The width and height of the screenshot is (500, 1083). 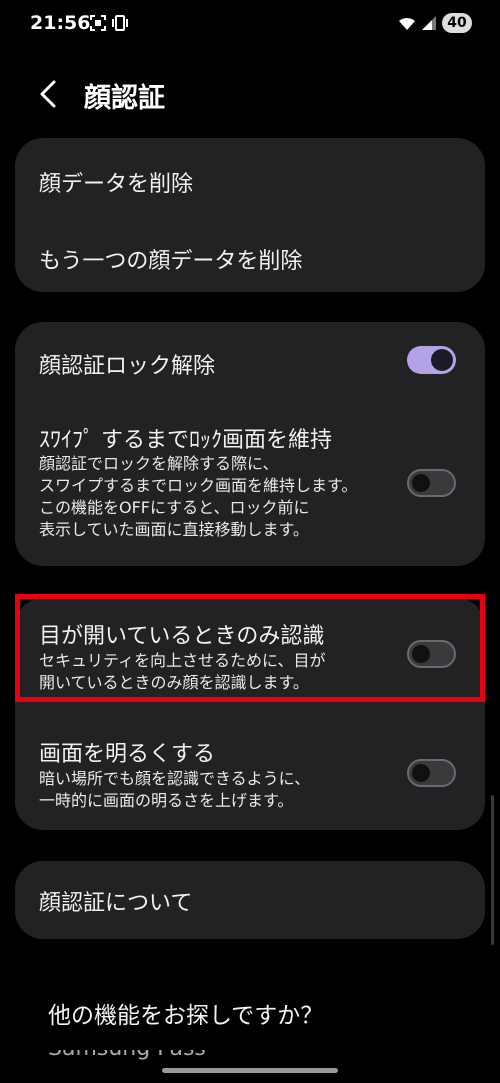 What do you see at coordinates (429, 23) in the screenshot?
I see `signal-icon` at bounding box center [429, 23].